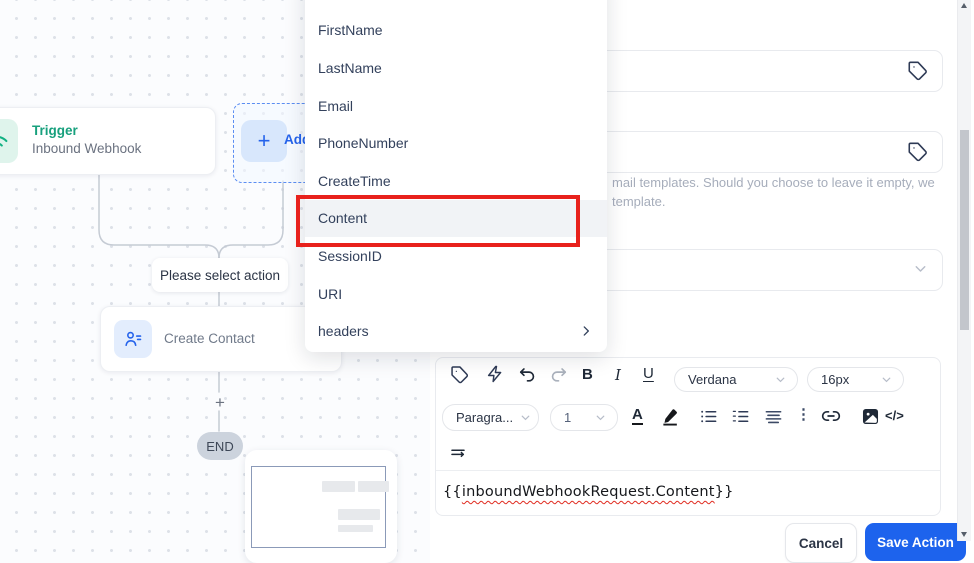  Describe the element at coordinates (584, 417) in the screenshot. I see `line-height-select: 1` at that location.